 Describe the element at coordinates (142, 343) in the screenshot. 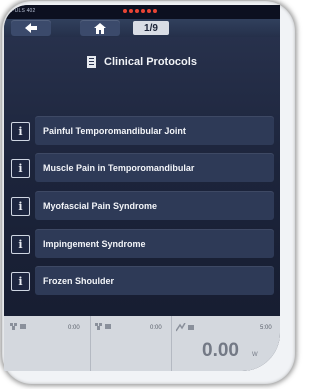

I see `status-footer: 0:00 0:00 5:00 0.00 W` at that location.